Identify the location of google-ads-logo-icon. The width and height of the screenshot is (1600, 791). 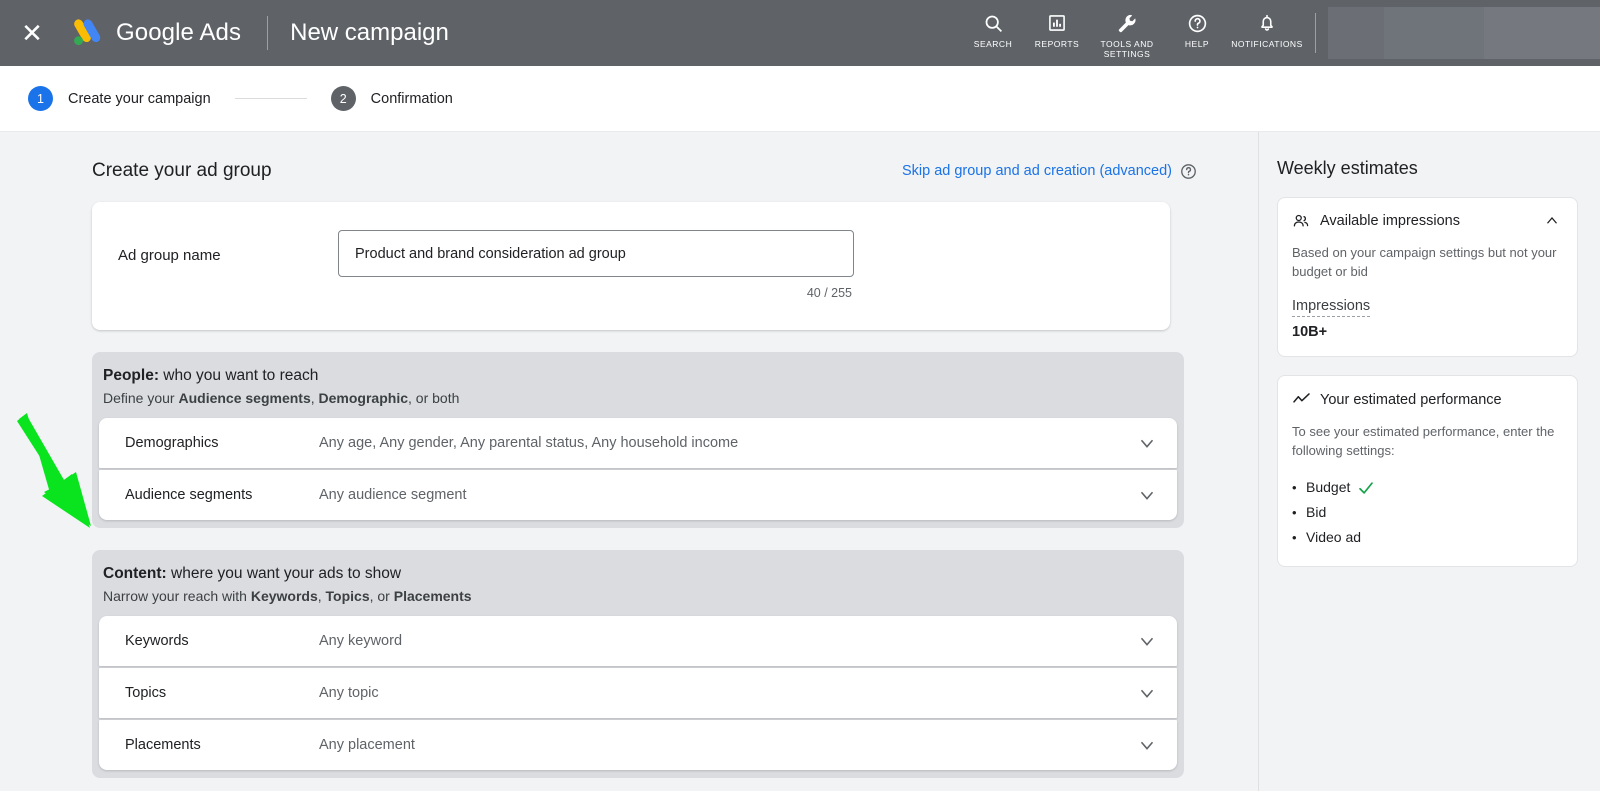
(87, 32).